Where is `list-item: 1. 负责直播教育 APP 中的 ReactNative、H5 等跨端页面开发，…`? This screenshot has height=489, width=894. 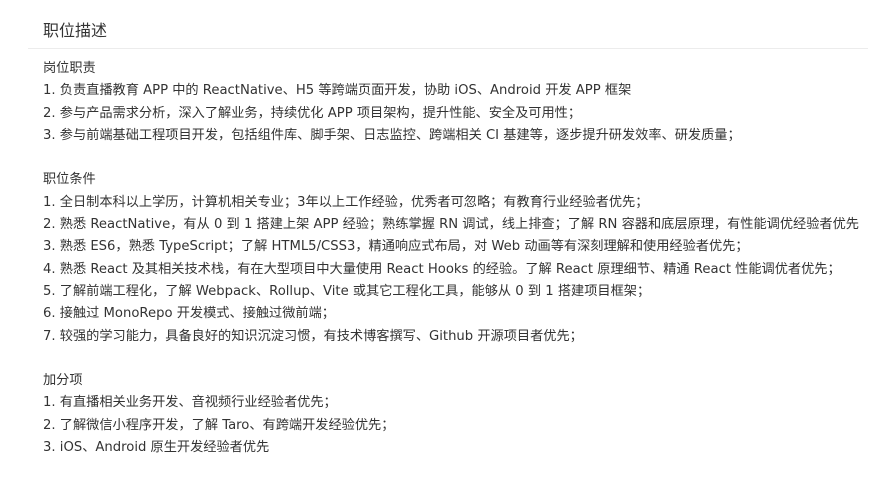 list-item: 1. 负责直播教育 APP 中的 ReactNative、H5 等跨端页面开发，… is located at coordinates (337, 91).